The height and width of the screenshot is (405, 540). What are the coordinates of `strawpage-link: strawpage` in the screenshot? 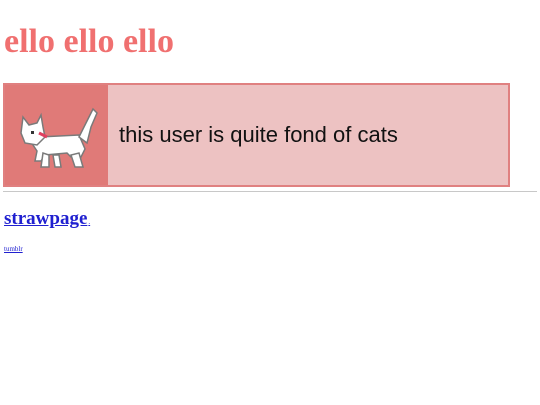 It's located at (45, 218).